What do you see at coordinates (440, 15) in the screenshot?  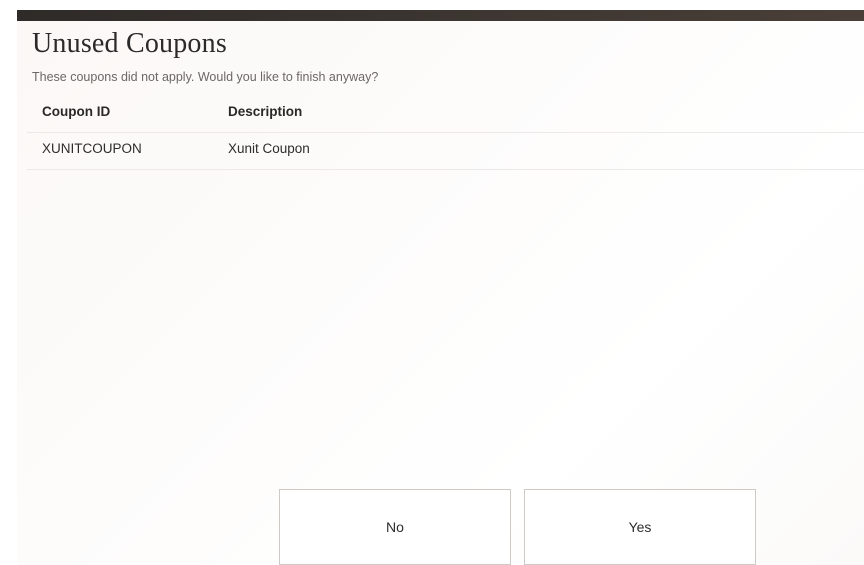 I see `dialog-header-bar` at bounding box center [440, 15].